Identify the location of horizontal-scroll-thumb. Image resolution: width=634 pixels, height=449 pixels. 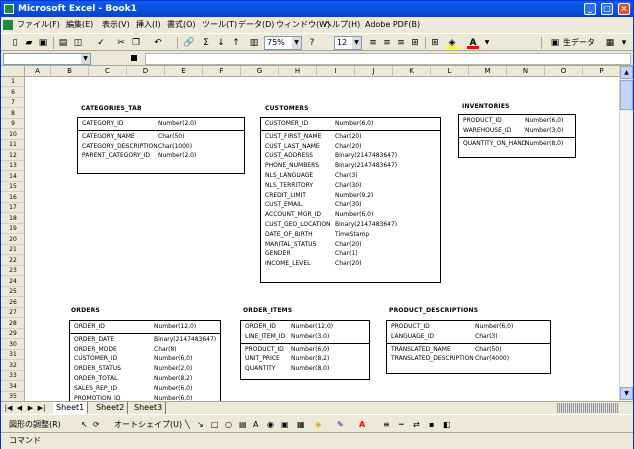
(588, 408).